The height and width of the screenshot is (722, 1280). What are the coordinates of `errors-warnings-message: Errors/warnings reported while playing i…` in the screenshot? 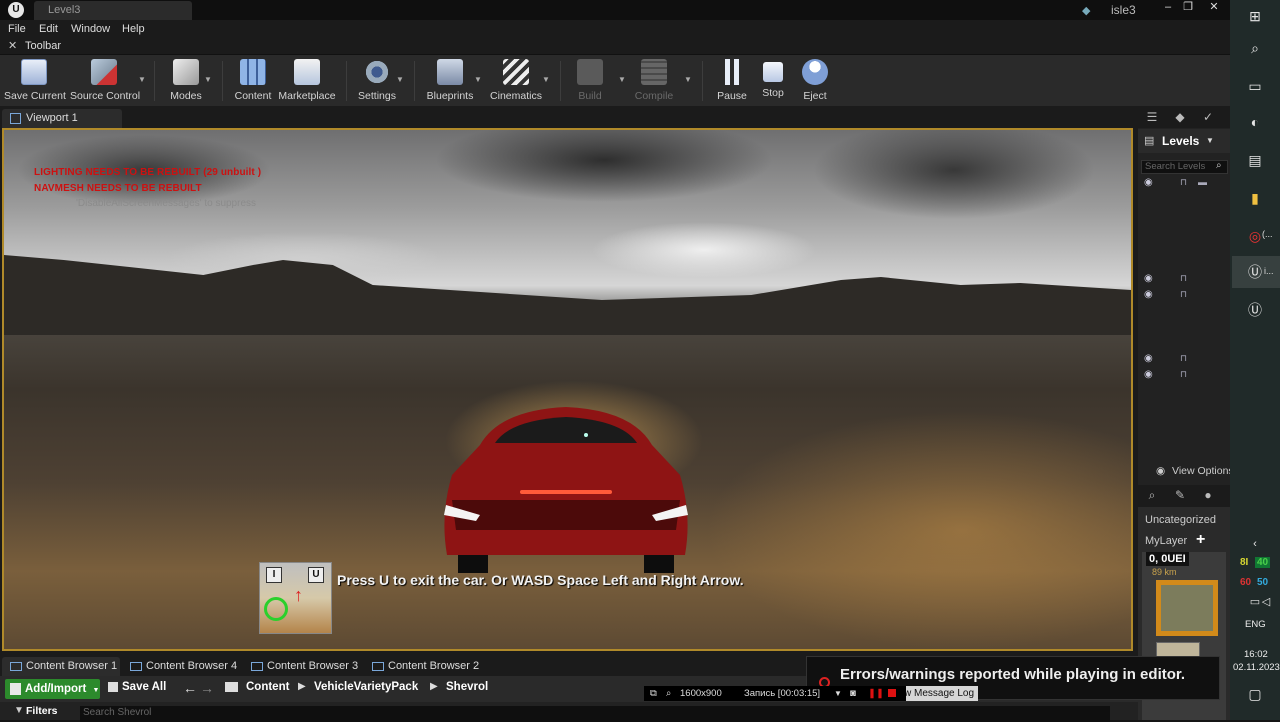 It's located at (1013, 674).